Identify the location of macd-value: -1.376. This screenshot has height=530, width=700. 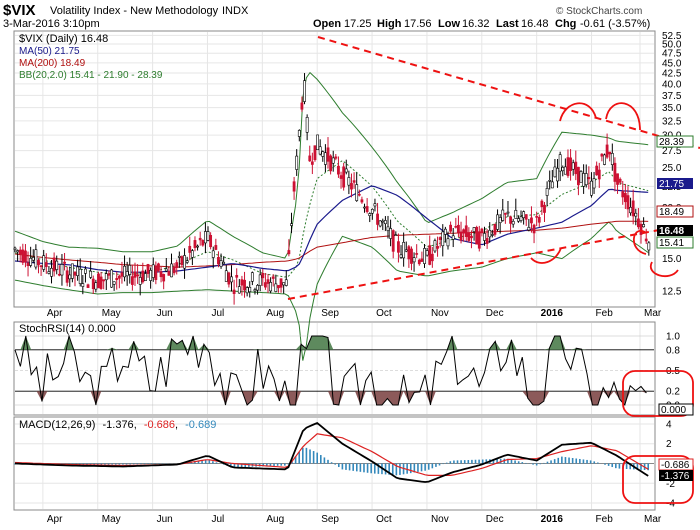
(117, 425).